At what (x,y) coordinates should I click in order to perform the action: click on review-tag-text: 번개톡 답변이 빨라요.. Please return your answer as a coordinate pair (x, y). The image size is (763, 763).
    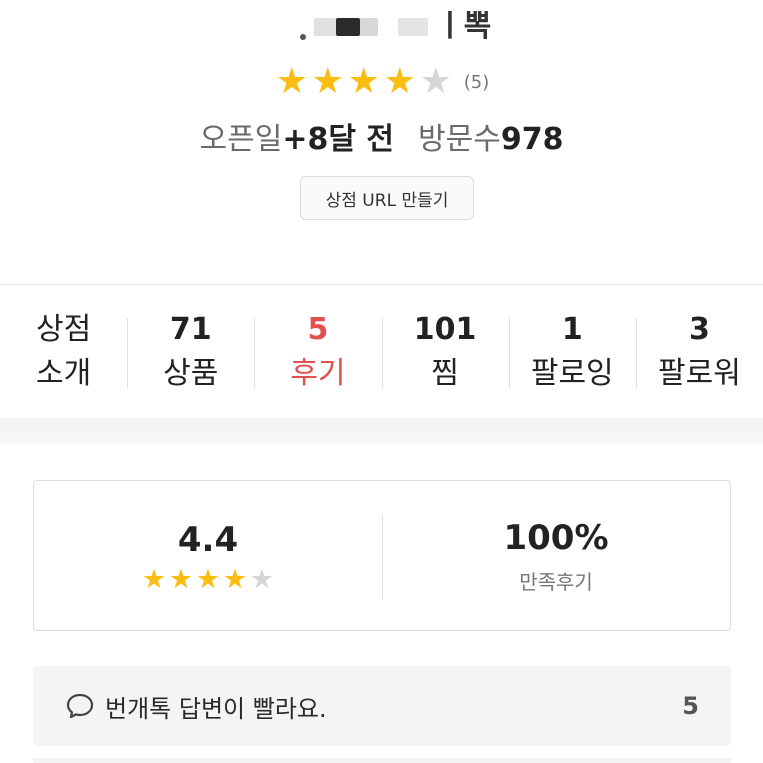
    Looking at the image, I should click on (216, 708).